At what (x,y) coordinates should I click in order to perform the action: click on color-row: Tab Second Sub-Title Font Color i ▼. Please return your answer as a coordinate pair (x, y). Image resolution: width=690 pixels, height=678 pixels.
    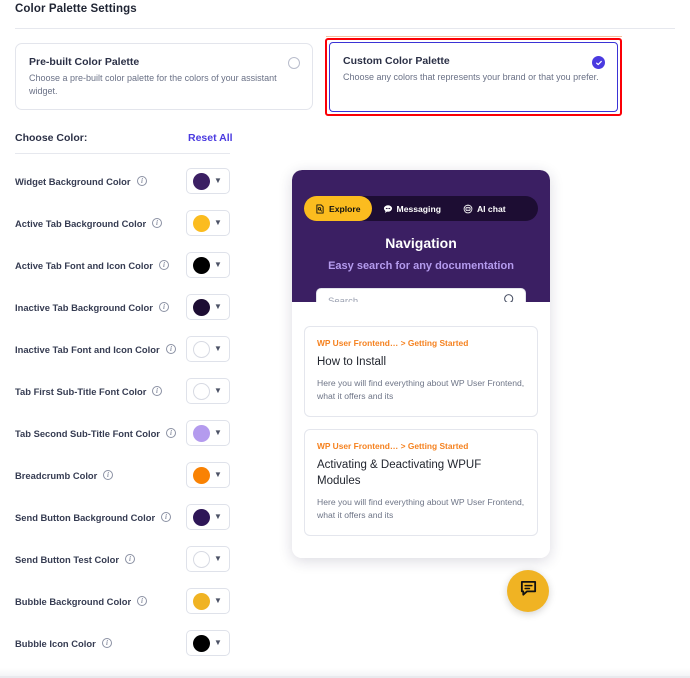
    Looking at the image, I should click on (120, 433).